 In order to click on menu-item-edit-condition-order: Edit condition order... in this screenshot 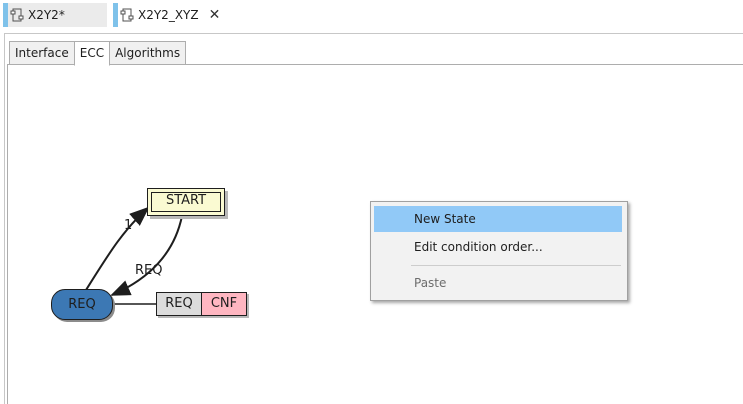, I will do `click(498, 247)`.